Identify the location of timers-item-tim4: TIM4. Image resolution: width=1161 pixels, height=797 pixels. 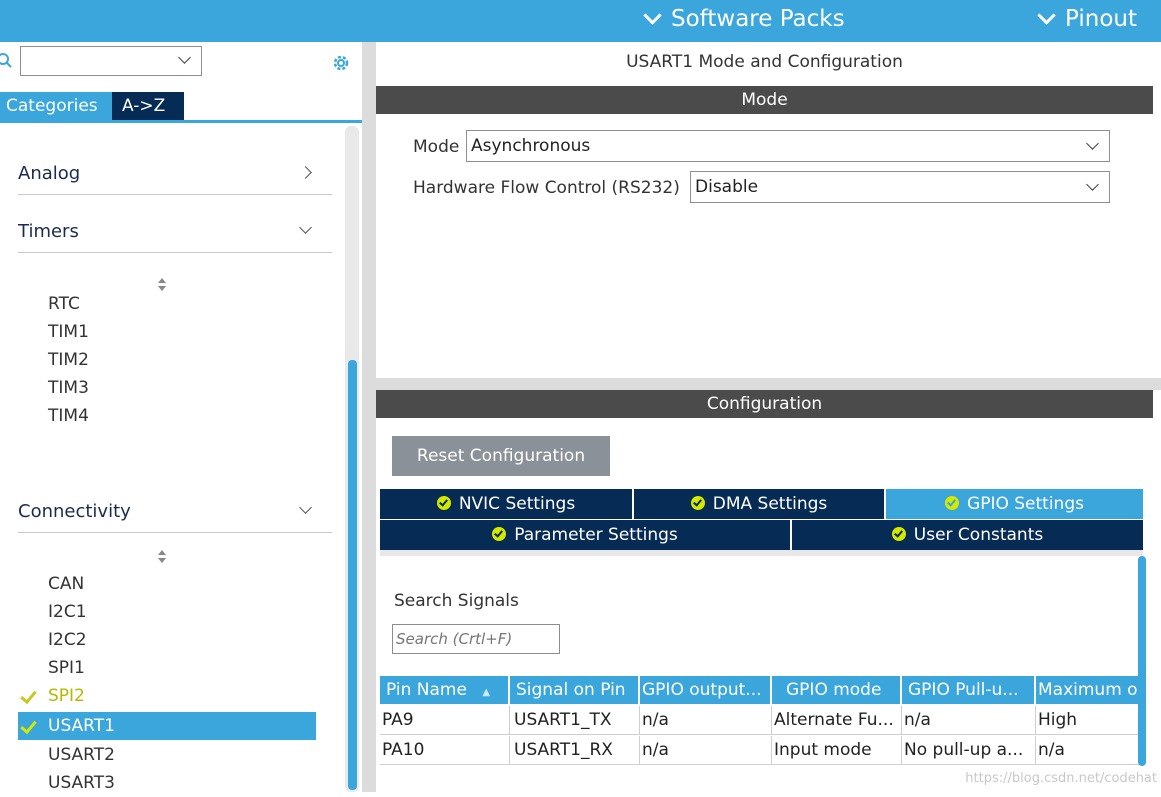
(68, 416).